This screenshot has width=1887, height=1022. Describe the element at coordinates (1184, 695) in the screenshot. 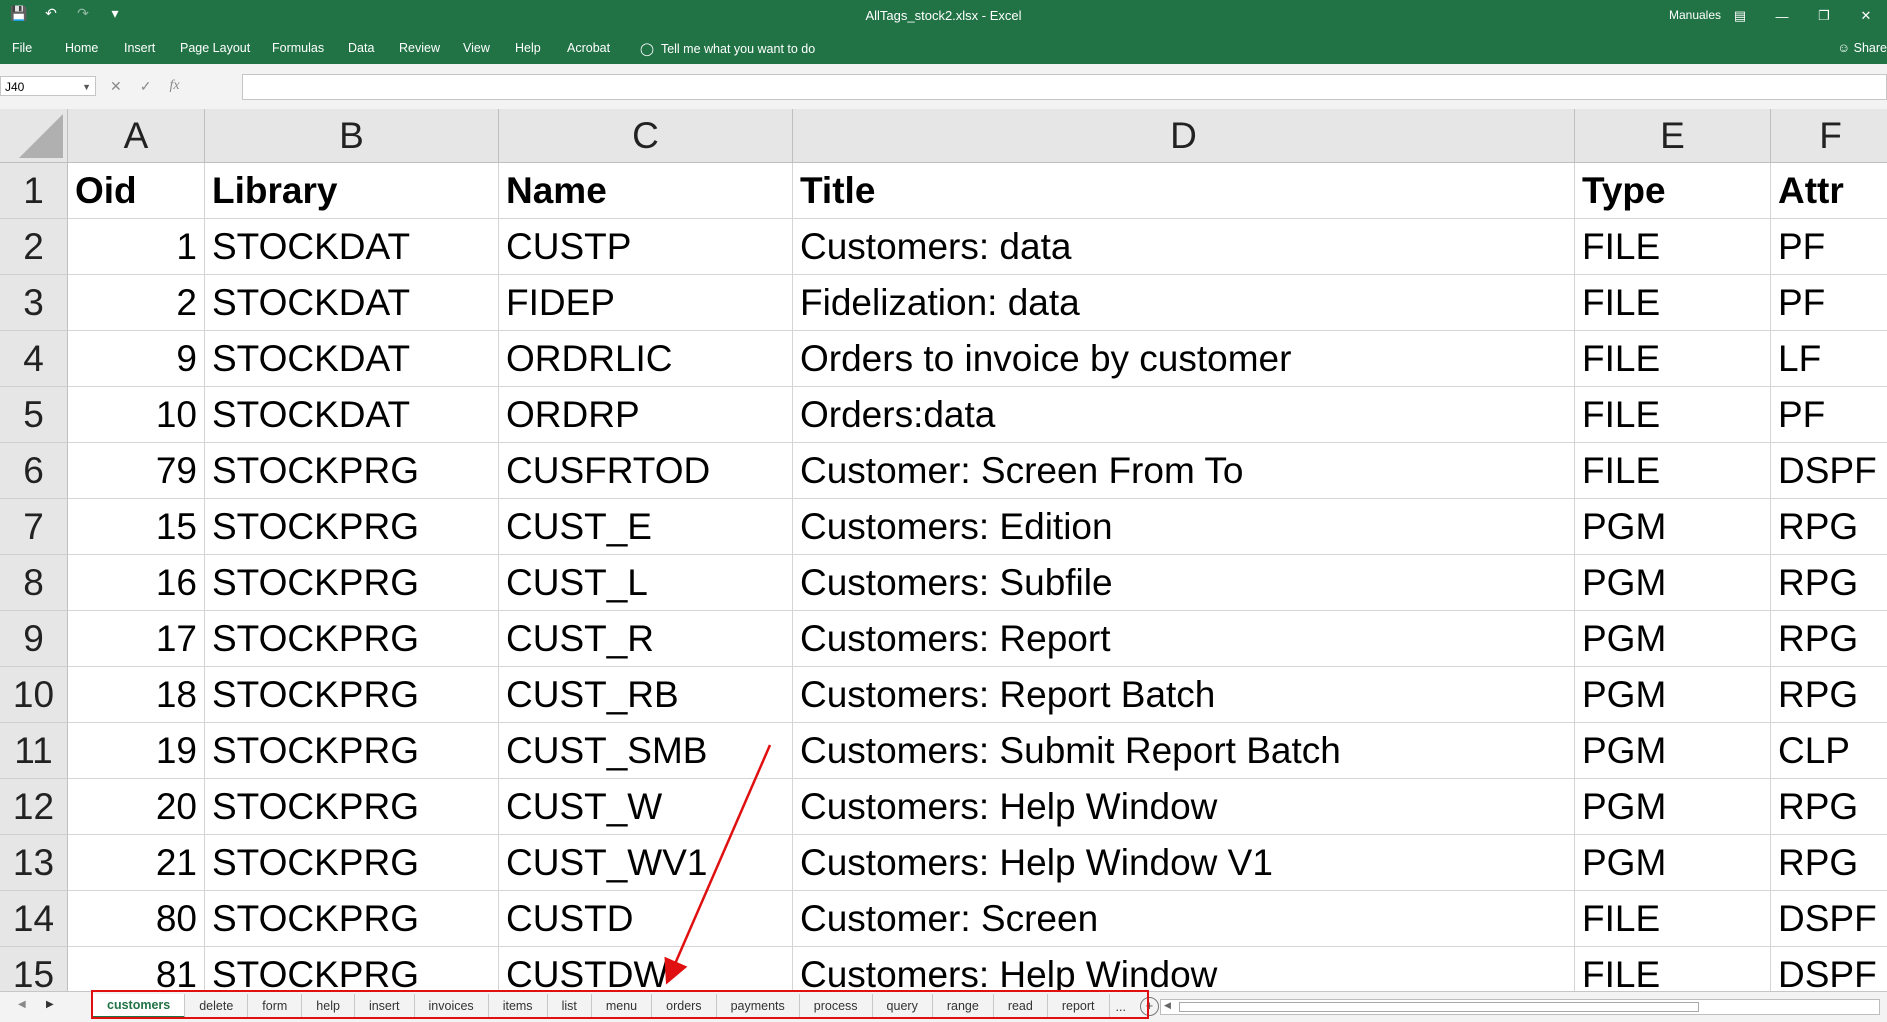

I see `table-cell: Customers: Report Batch` at that location.